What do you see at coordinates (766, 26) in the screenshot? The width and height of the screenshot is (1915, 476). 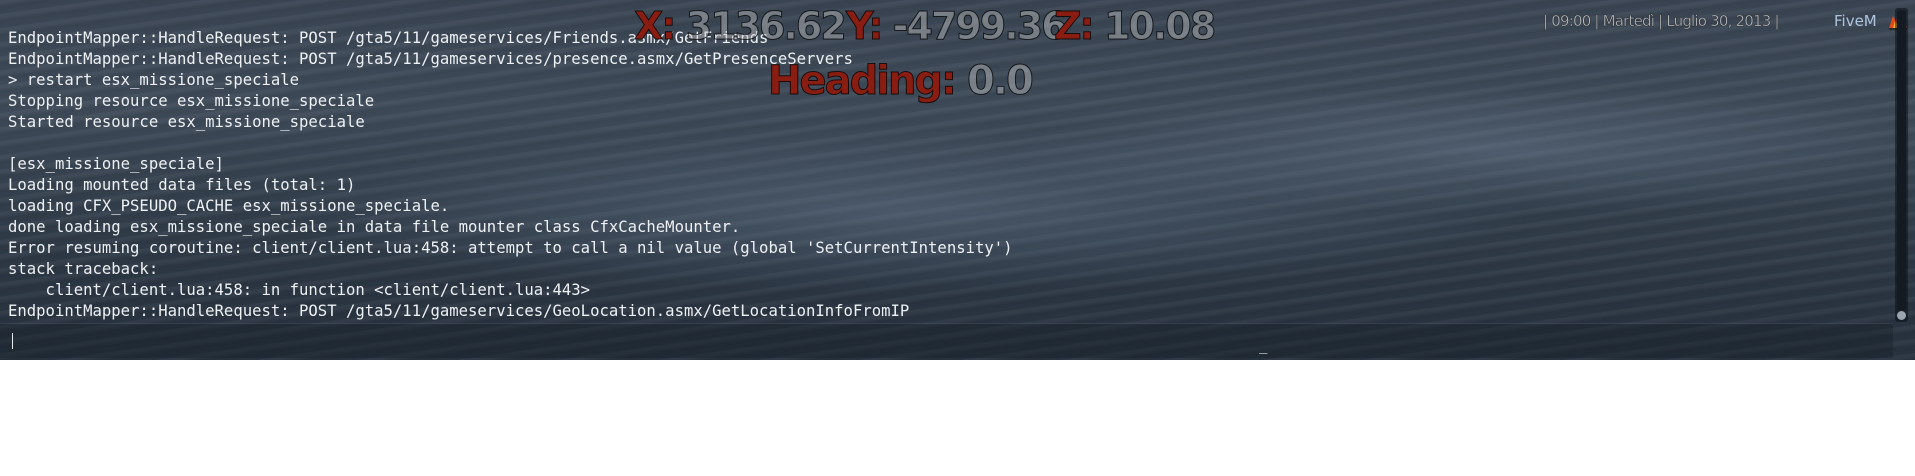 I see `coord-x-value: 3136.62` at bounding box center [766, 26].